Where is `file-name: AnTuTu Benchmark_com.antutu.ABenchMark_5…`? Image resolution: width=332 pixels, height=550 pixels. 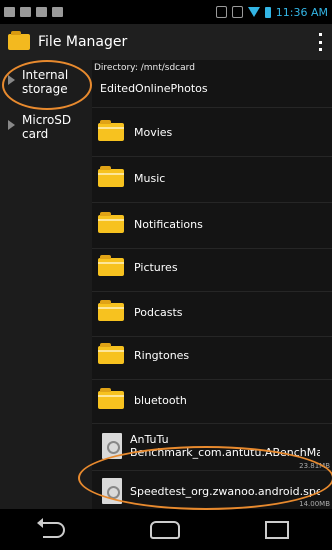
file-name: AnTuTu Benchmark_com.antutu.ABenchMark_5… is located at coordinates (225, 446).